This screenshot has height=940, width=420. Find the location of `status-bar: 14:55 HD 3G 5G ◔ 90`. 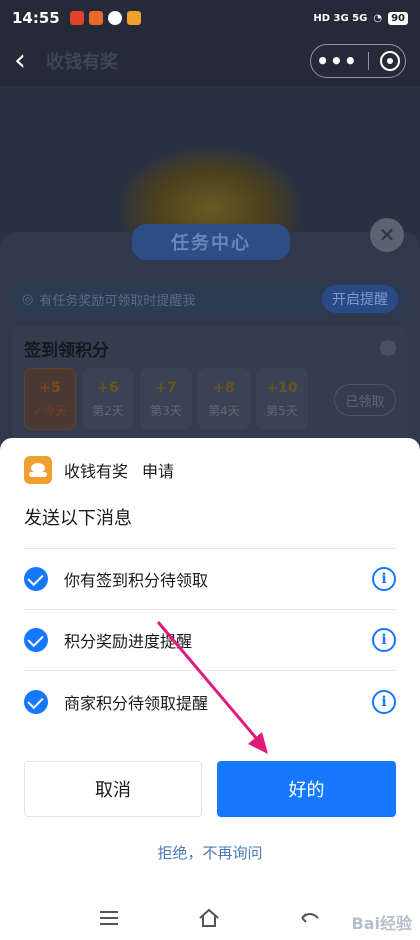

status-bar: 14:55 HD 3G 5G ◔ 90 is located at coordinates (210, 18).